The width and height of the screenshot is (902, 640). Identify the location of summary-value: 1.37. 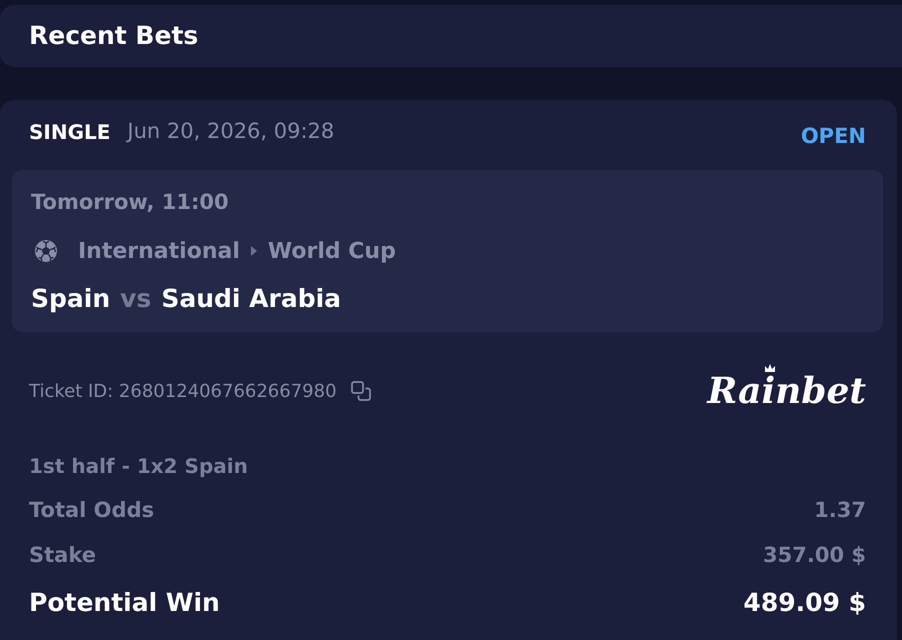
(840, 510).